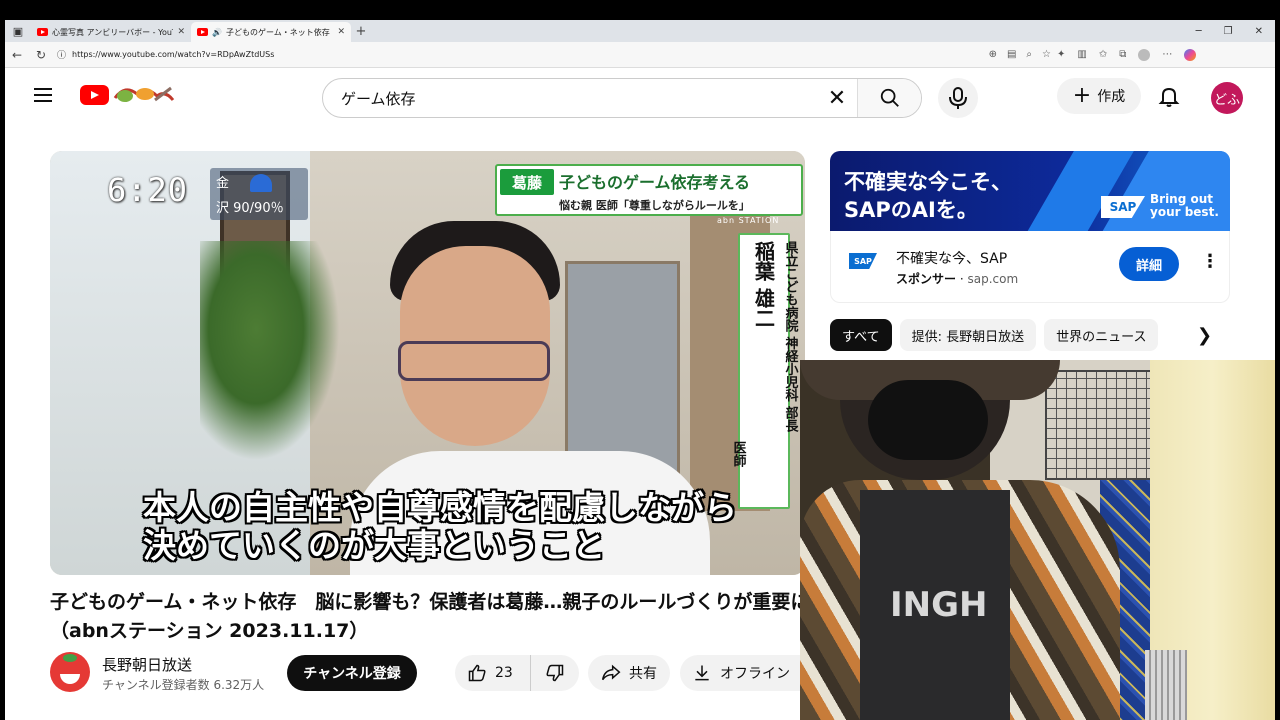 This screenshot has width=1280, height=720. What do you see at coordinates (279, 32) in the screenshot?
I see `tab-title: 子どものゲーム・ネット依存 脳に` at bounding box center [279, 32].